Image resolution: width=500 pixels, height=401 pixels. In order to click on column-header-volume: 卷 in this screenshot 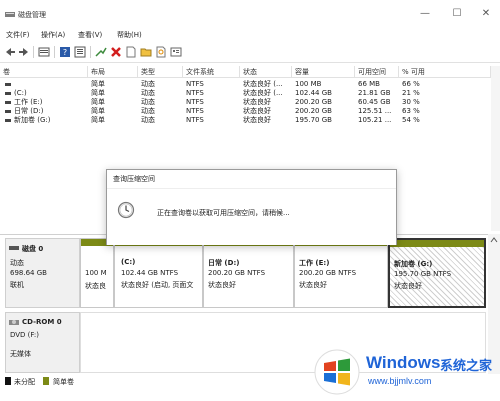, I will do `click(44, 72)`.